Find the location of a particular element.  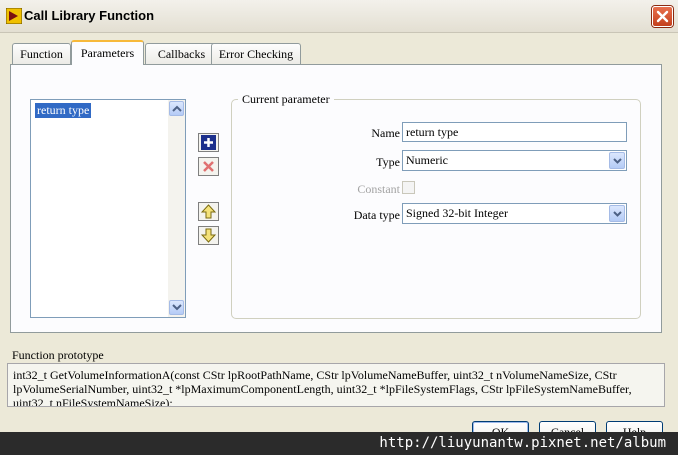

plus-icon is located at coordinates (208, 142).